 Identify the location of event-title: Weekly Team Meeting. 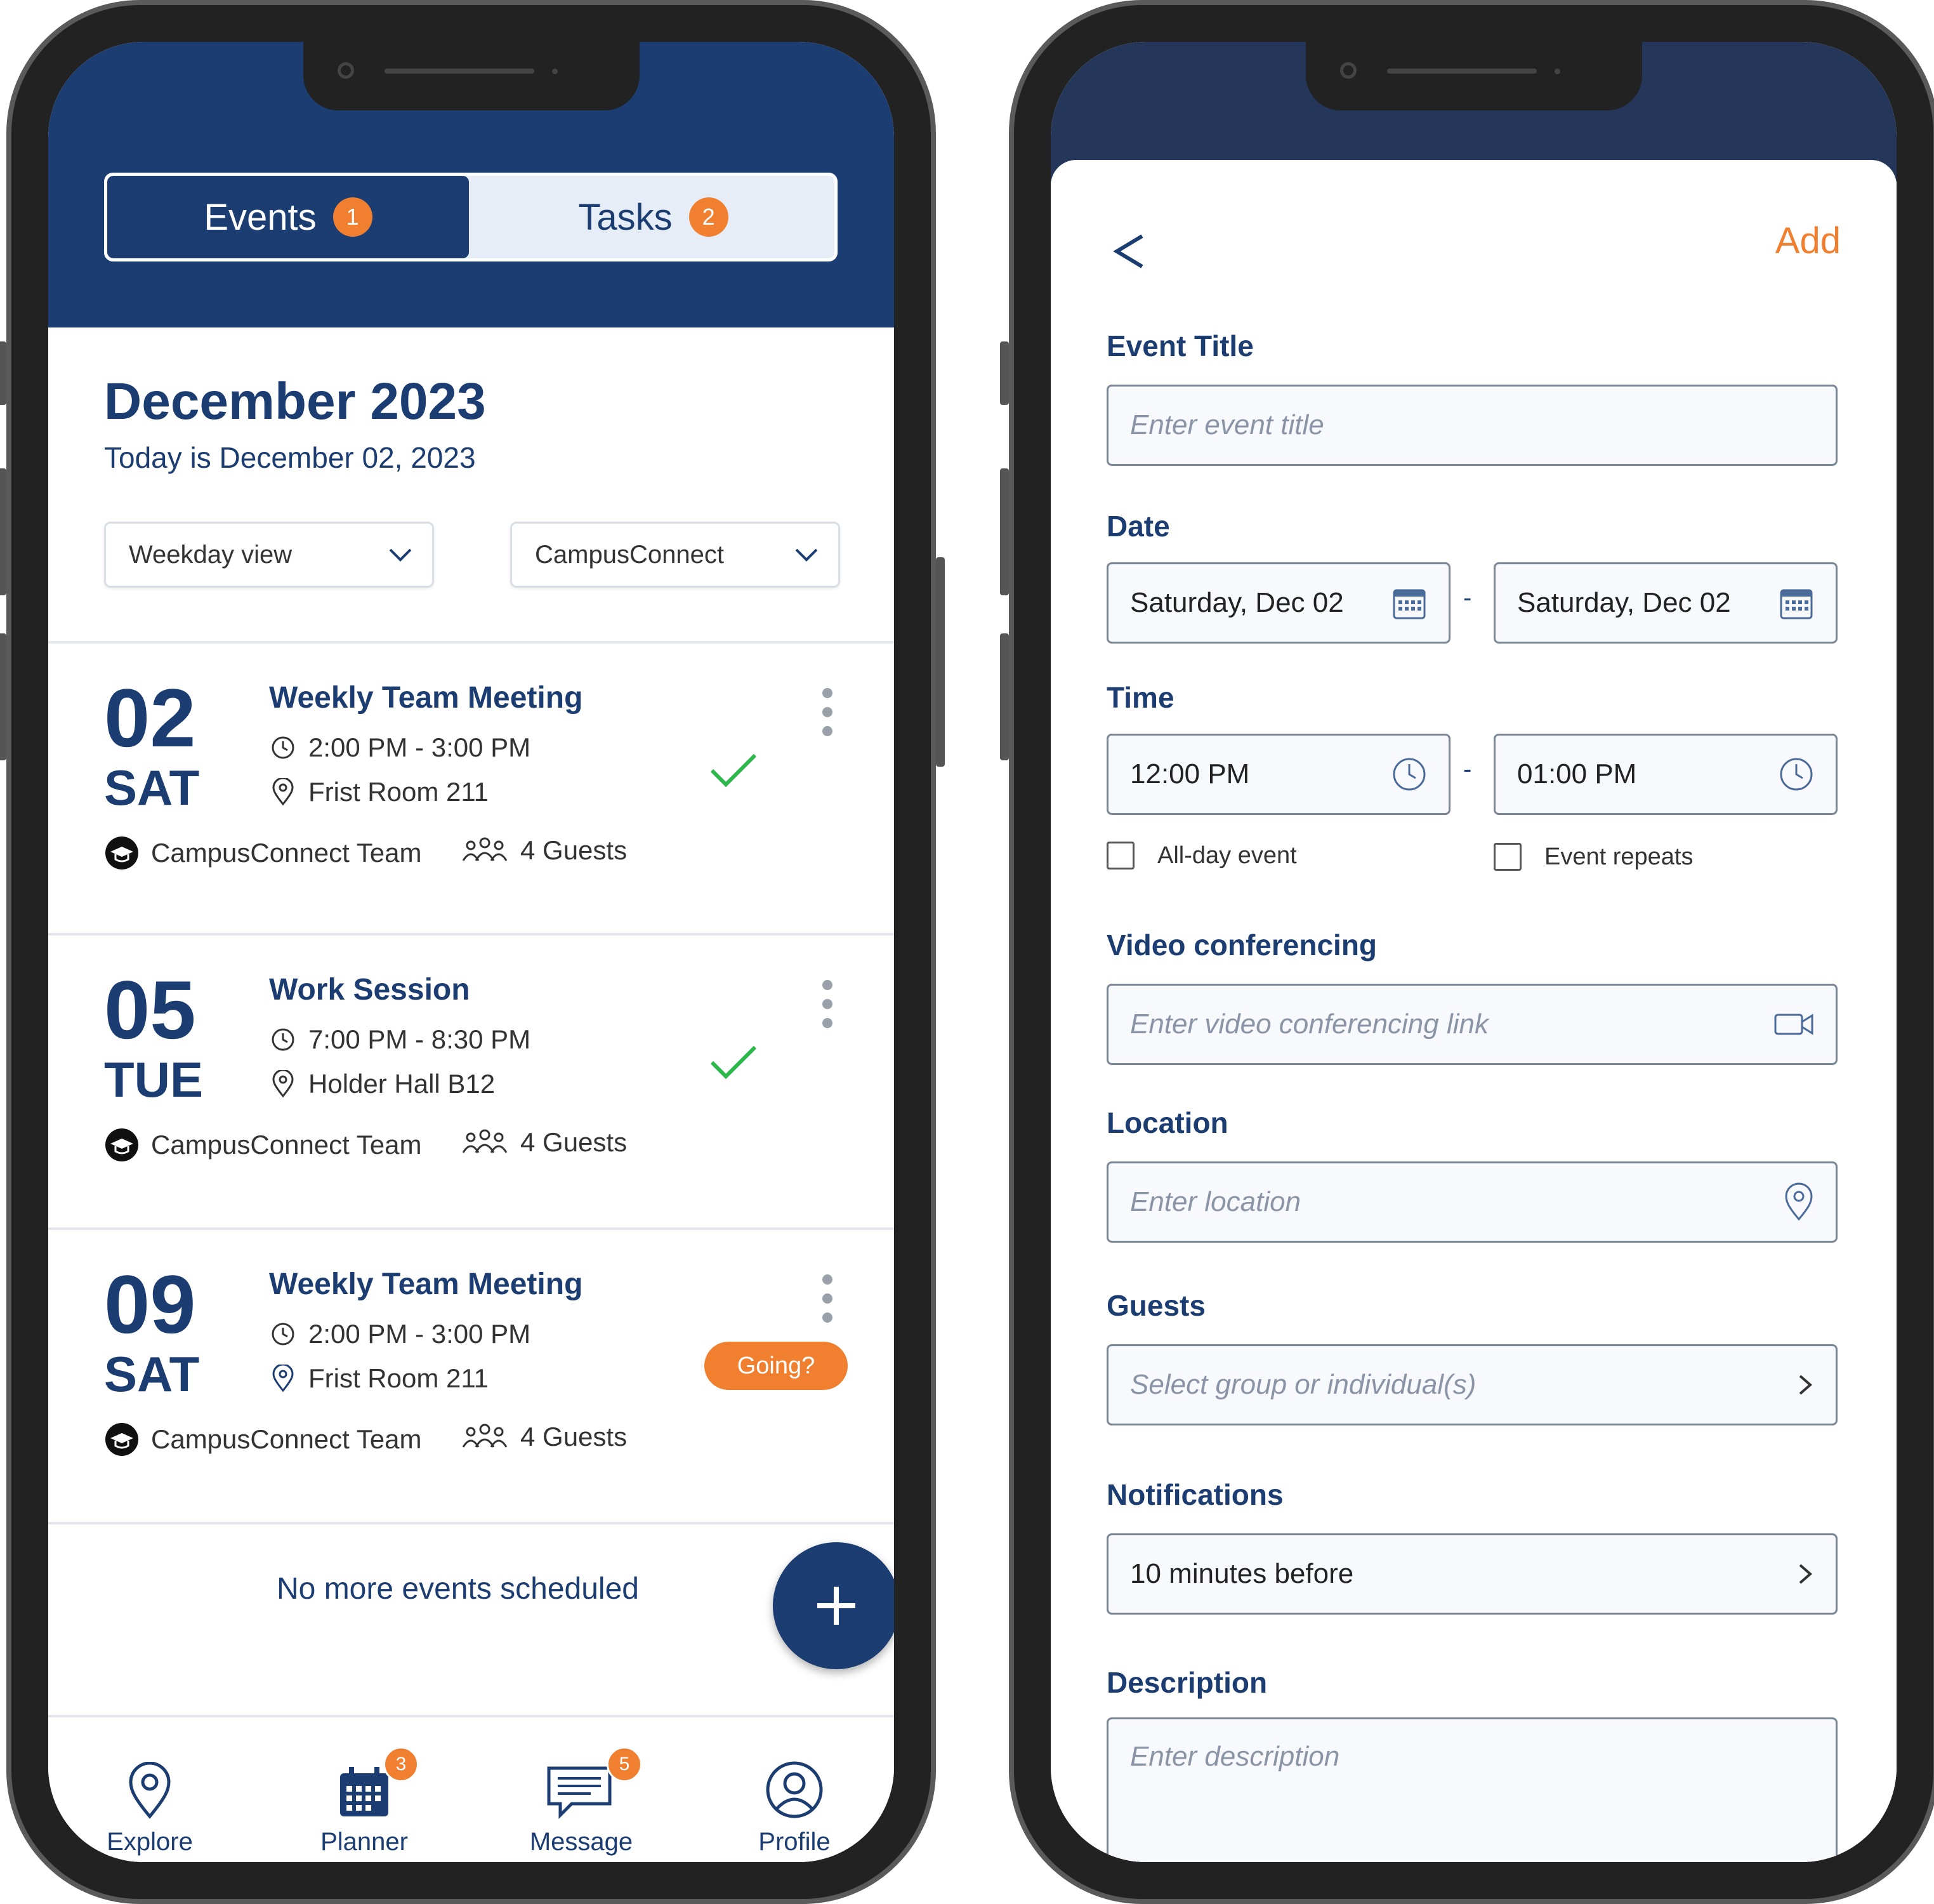
(426, 1284).